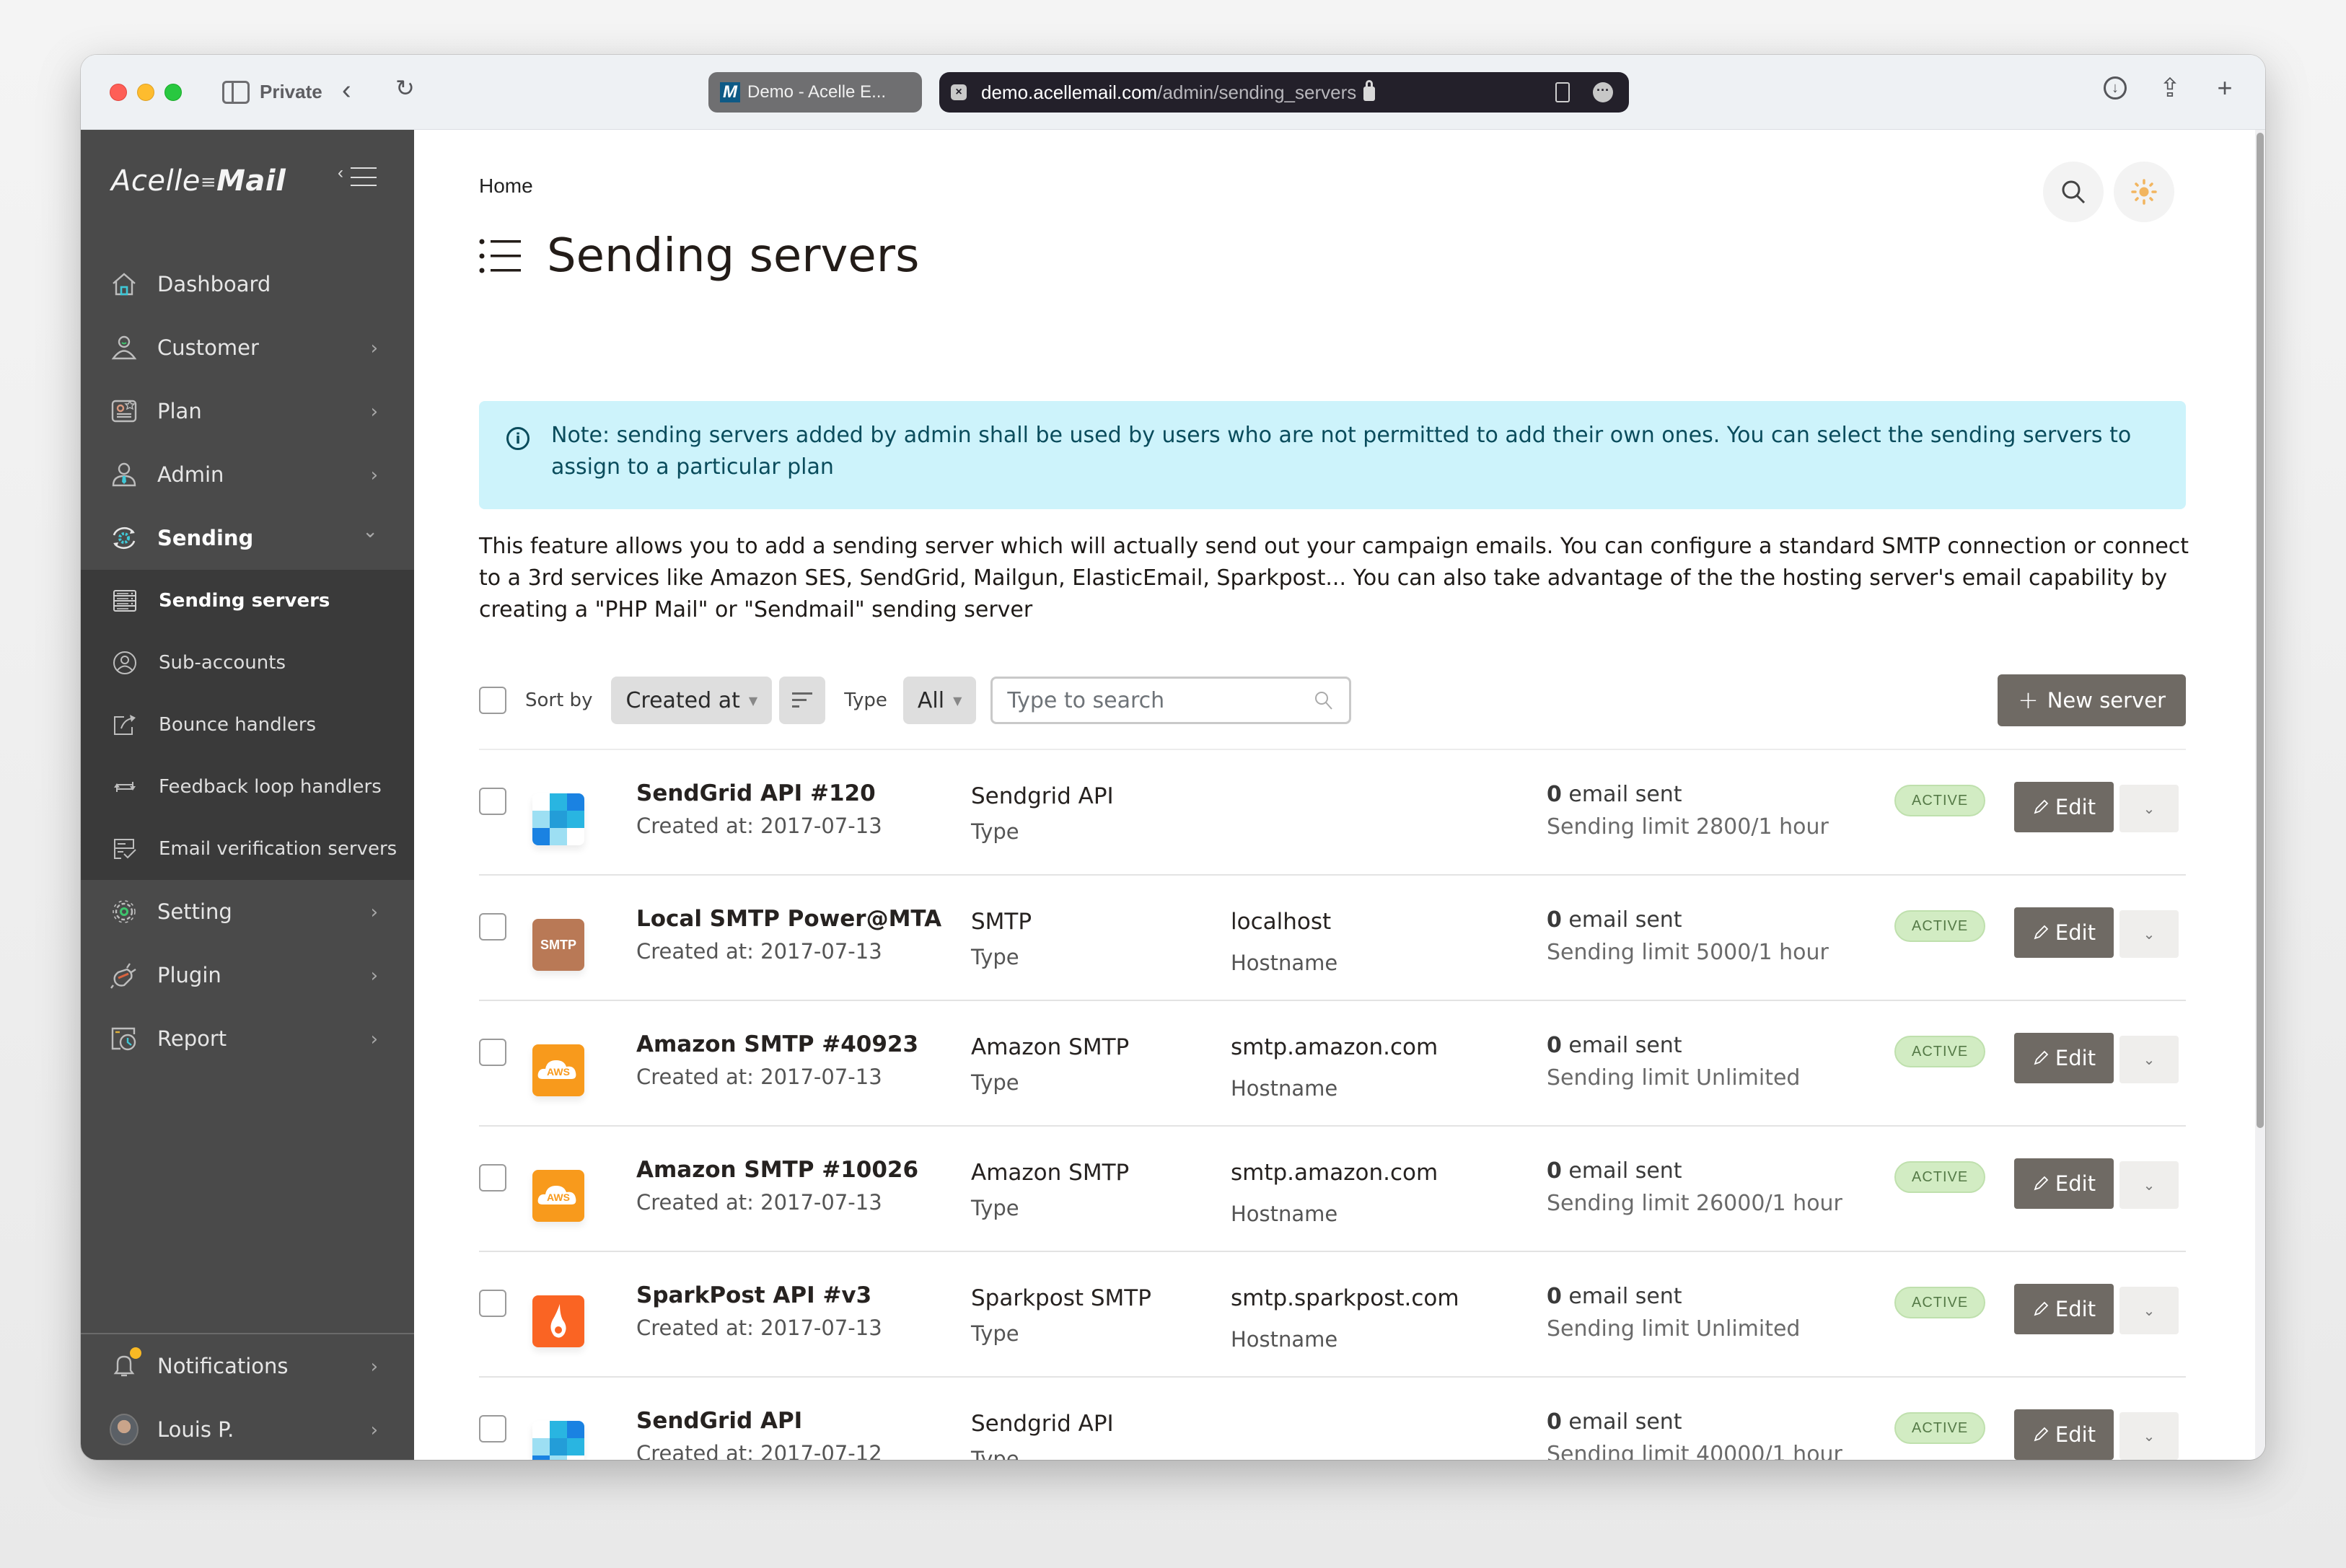 This screenshot has height=1568, width=2346. Describe the element at coordinates (251, 181) in the screenshot. I see `logo-text-bold: Mail` at that location.